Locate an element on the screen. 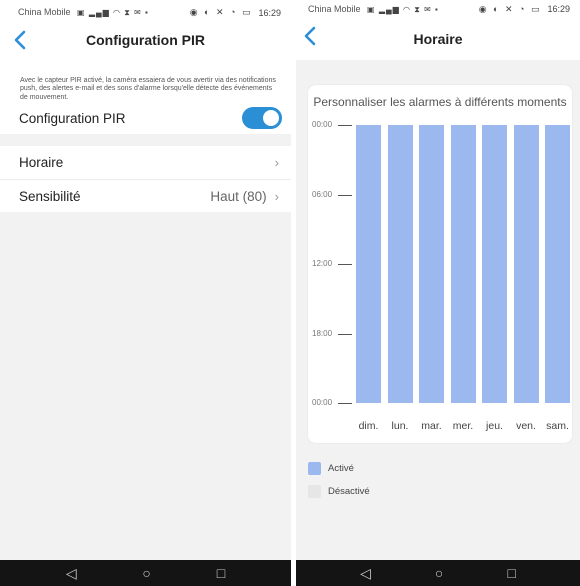 Image resolution: width=580 pixels, height=586 pixels. pir-toggle-row: Configuration PIR is located at coordinates (145, 118).